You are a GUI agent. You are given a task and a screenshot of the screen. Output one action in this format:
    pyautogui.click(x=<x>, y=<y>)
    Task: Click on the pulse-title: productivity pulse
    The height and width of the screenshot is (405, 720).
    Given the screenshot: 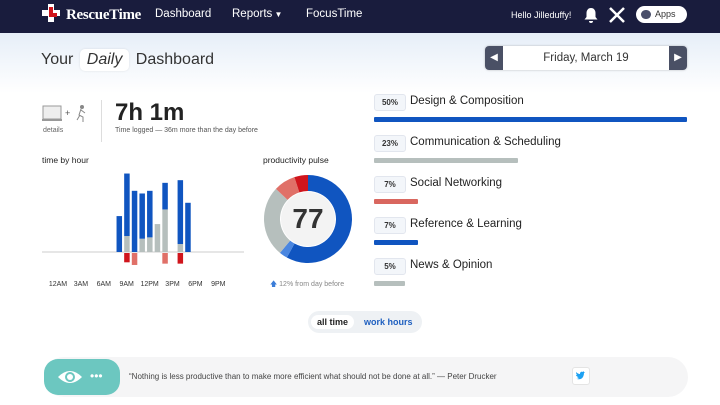 What is the action you would take?
    pyautogui.click(x=296, y=160)
    